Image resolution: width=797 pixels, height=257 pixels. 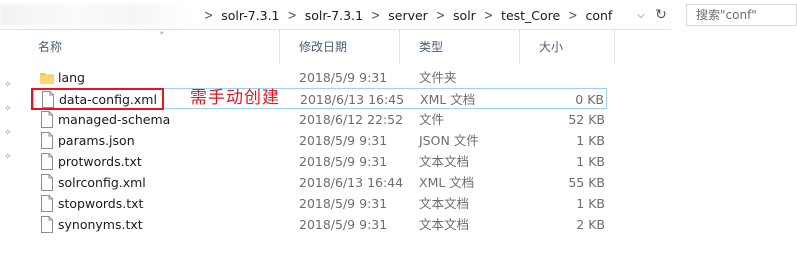 I want to click on column-header-date: 修改日期, so click(x=340, y=47).